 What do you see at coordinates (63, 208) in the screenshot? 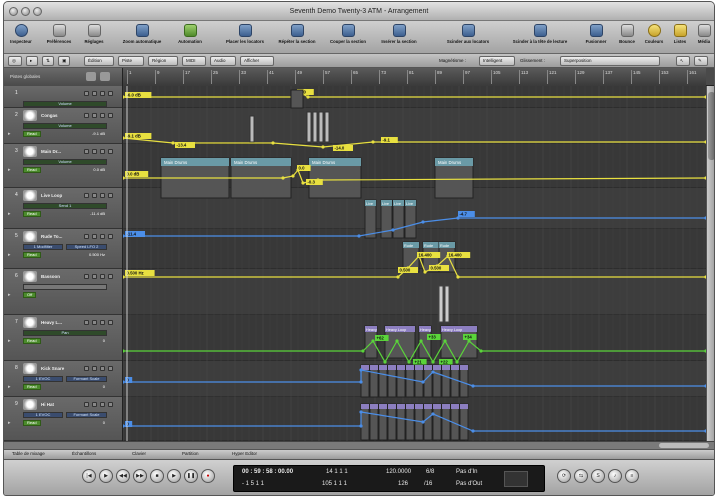
I see `track-header: 4 Live Loop Send 1 Read -11.4 dB ▸` at bounding box center [63, 208].